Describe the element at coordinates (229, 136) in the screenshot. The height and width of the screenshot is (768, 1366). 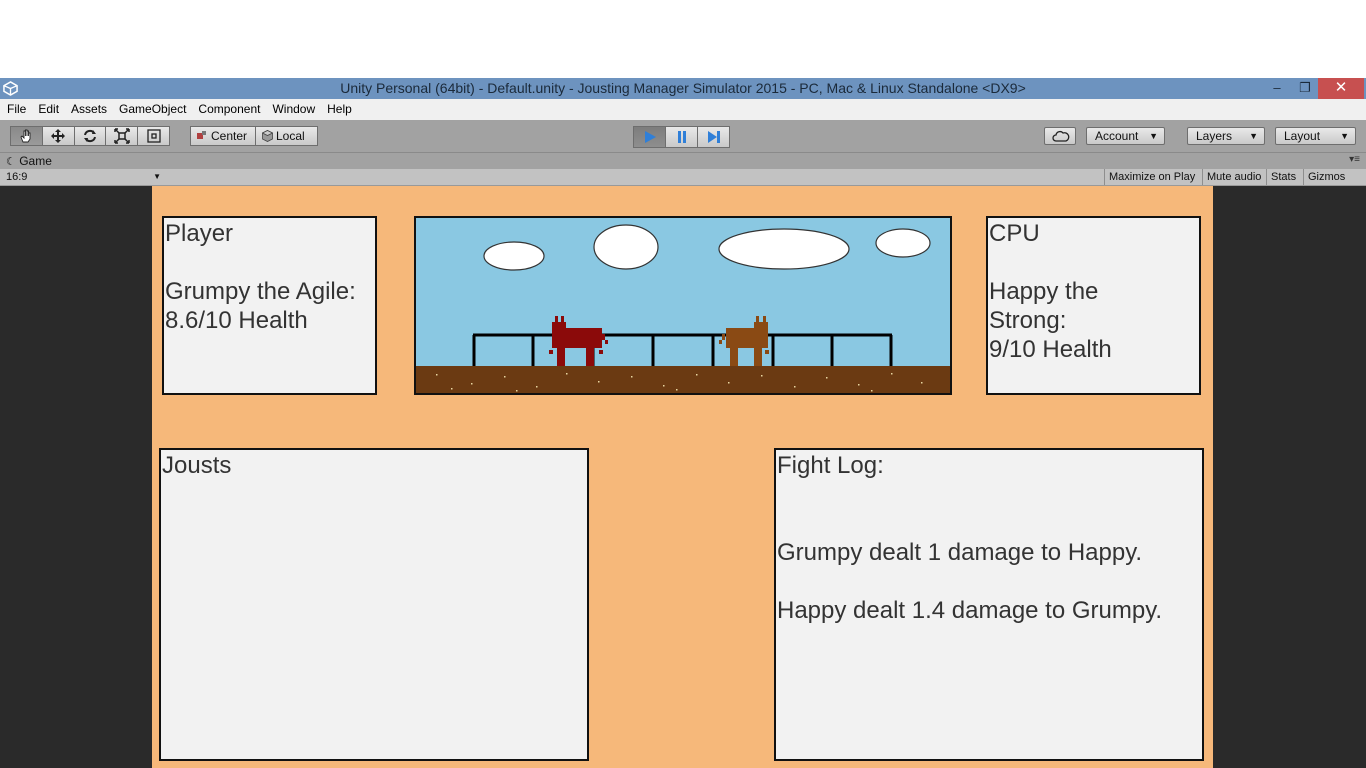
I see `pivot-center-label: Center` at that location.